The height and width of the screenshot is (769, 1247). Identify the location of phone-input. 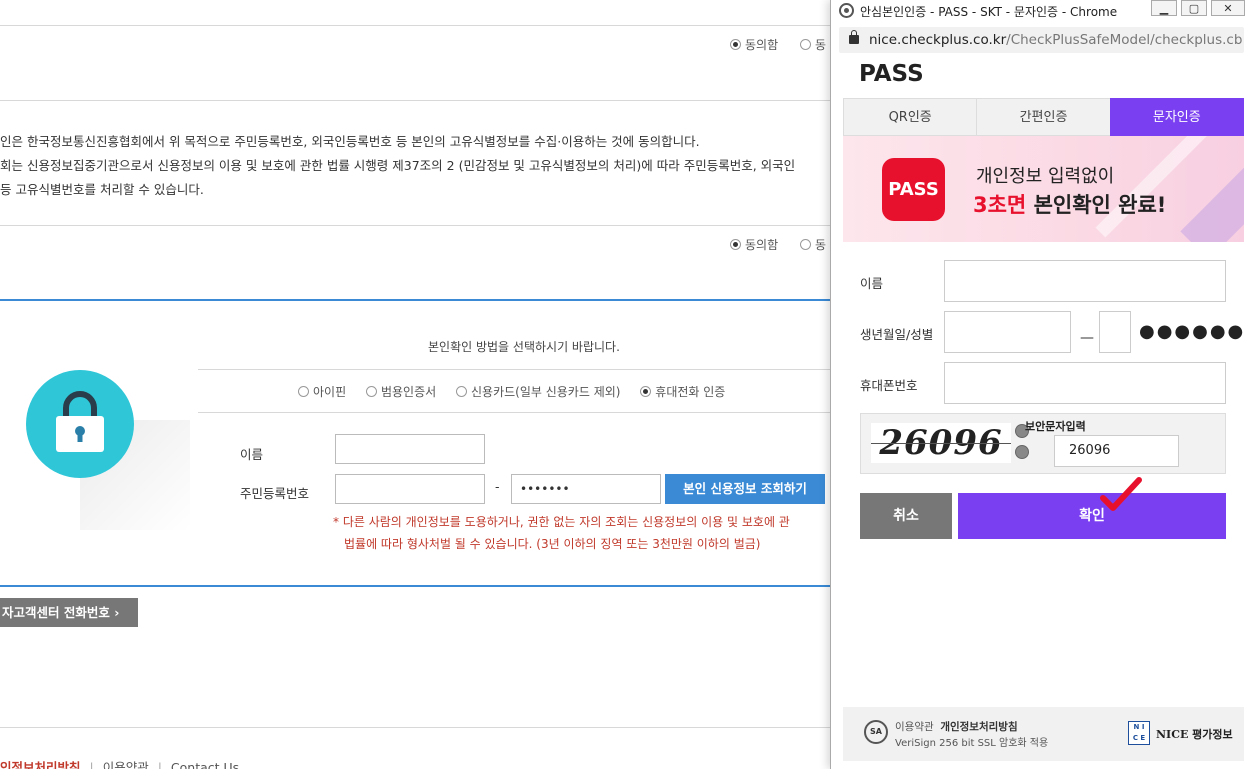
(1085, 383).